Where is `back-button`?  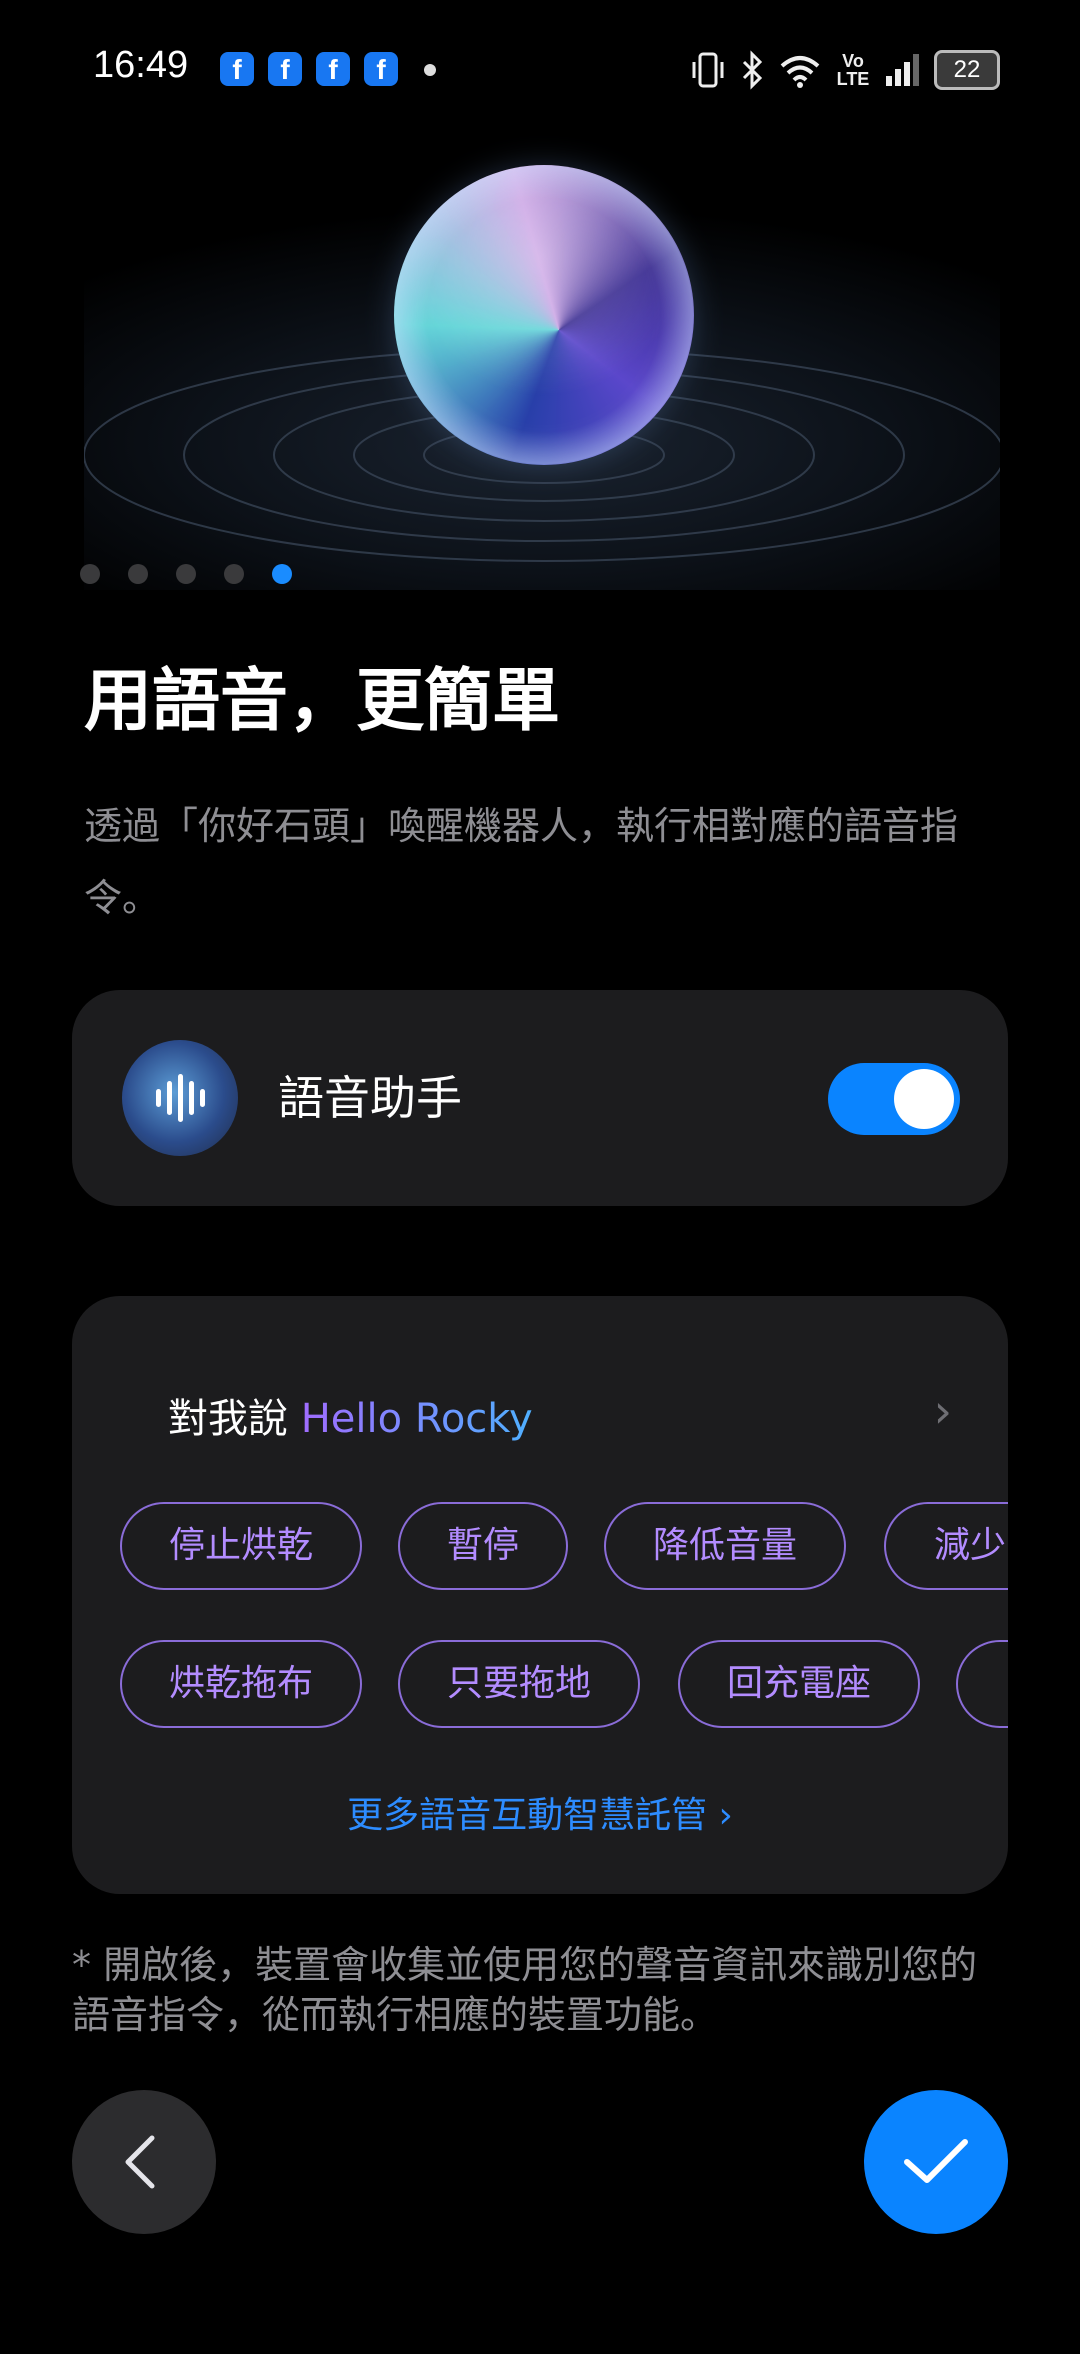 back-button is located at coordinates (144, 2162).